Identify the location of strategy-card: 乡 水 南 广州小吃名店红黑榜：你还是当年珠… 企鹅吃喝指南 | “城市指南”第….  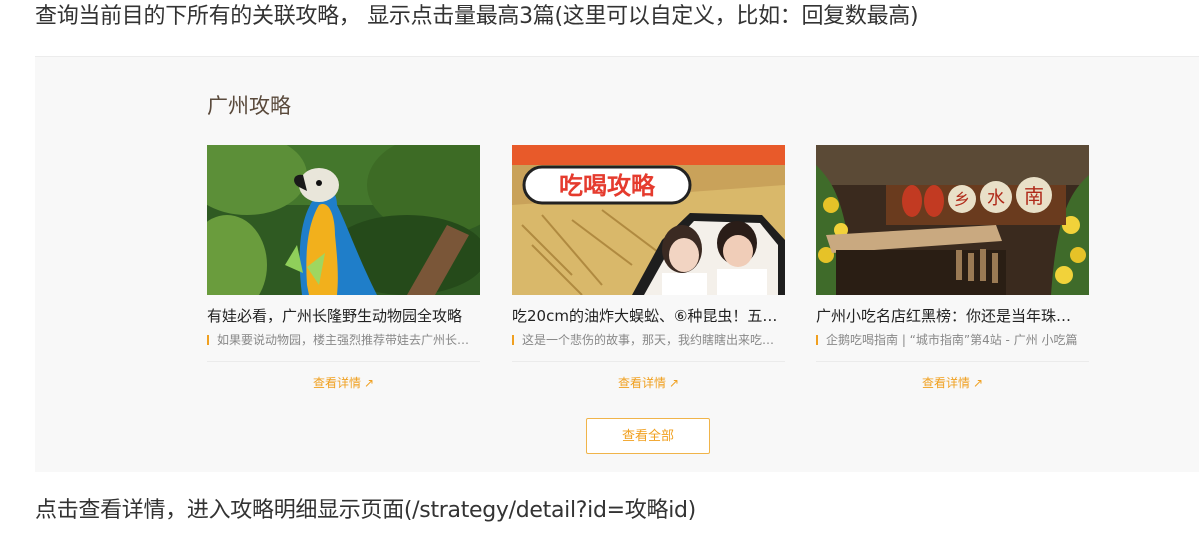
(952, 271).